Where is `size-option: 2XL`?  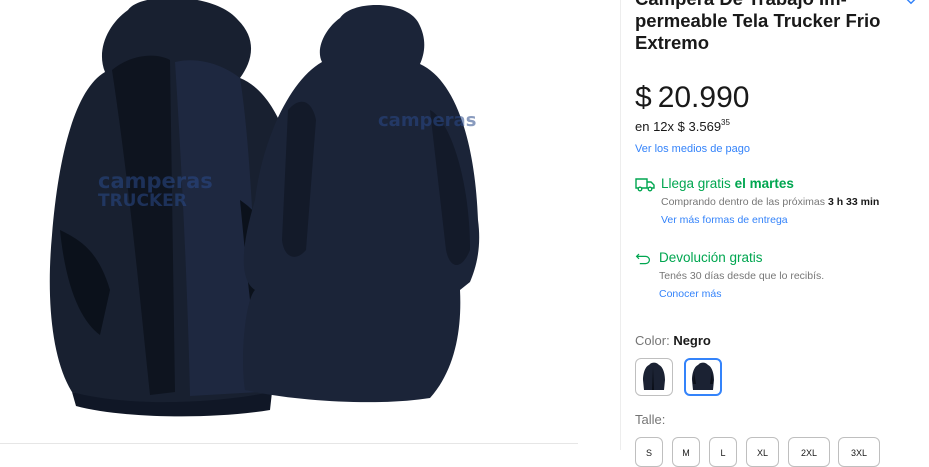
size-option: 2XL is located at coordinates (809, 452).